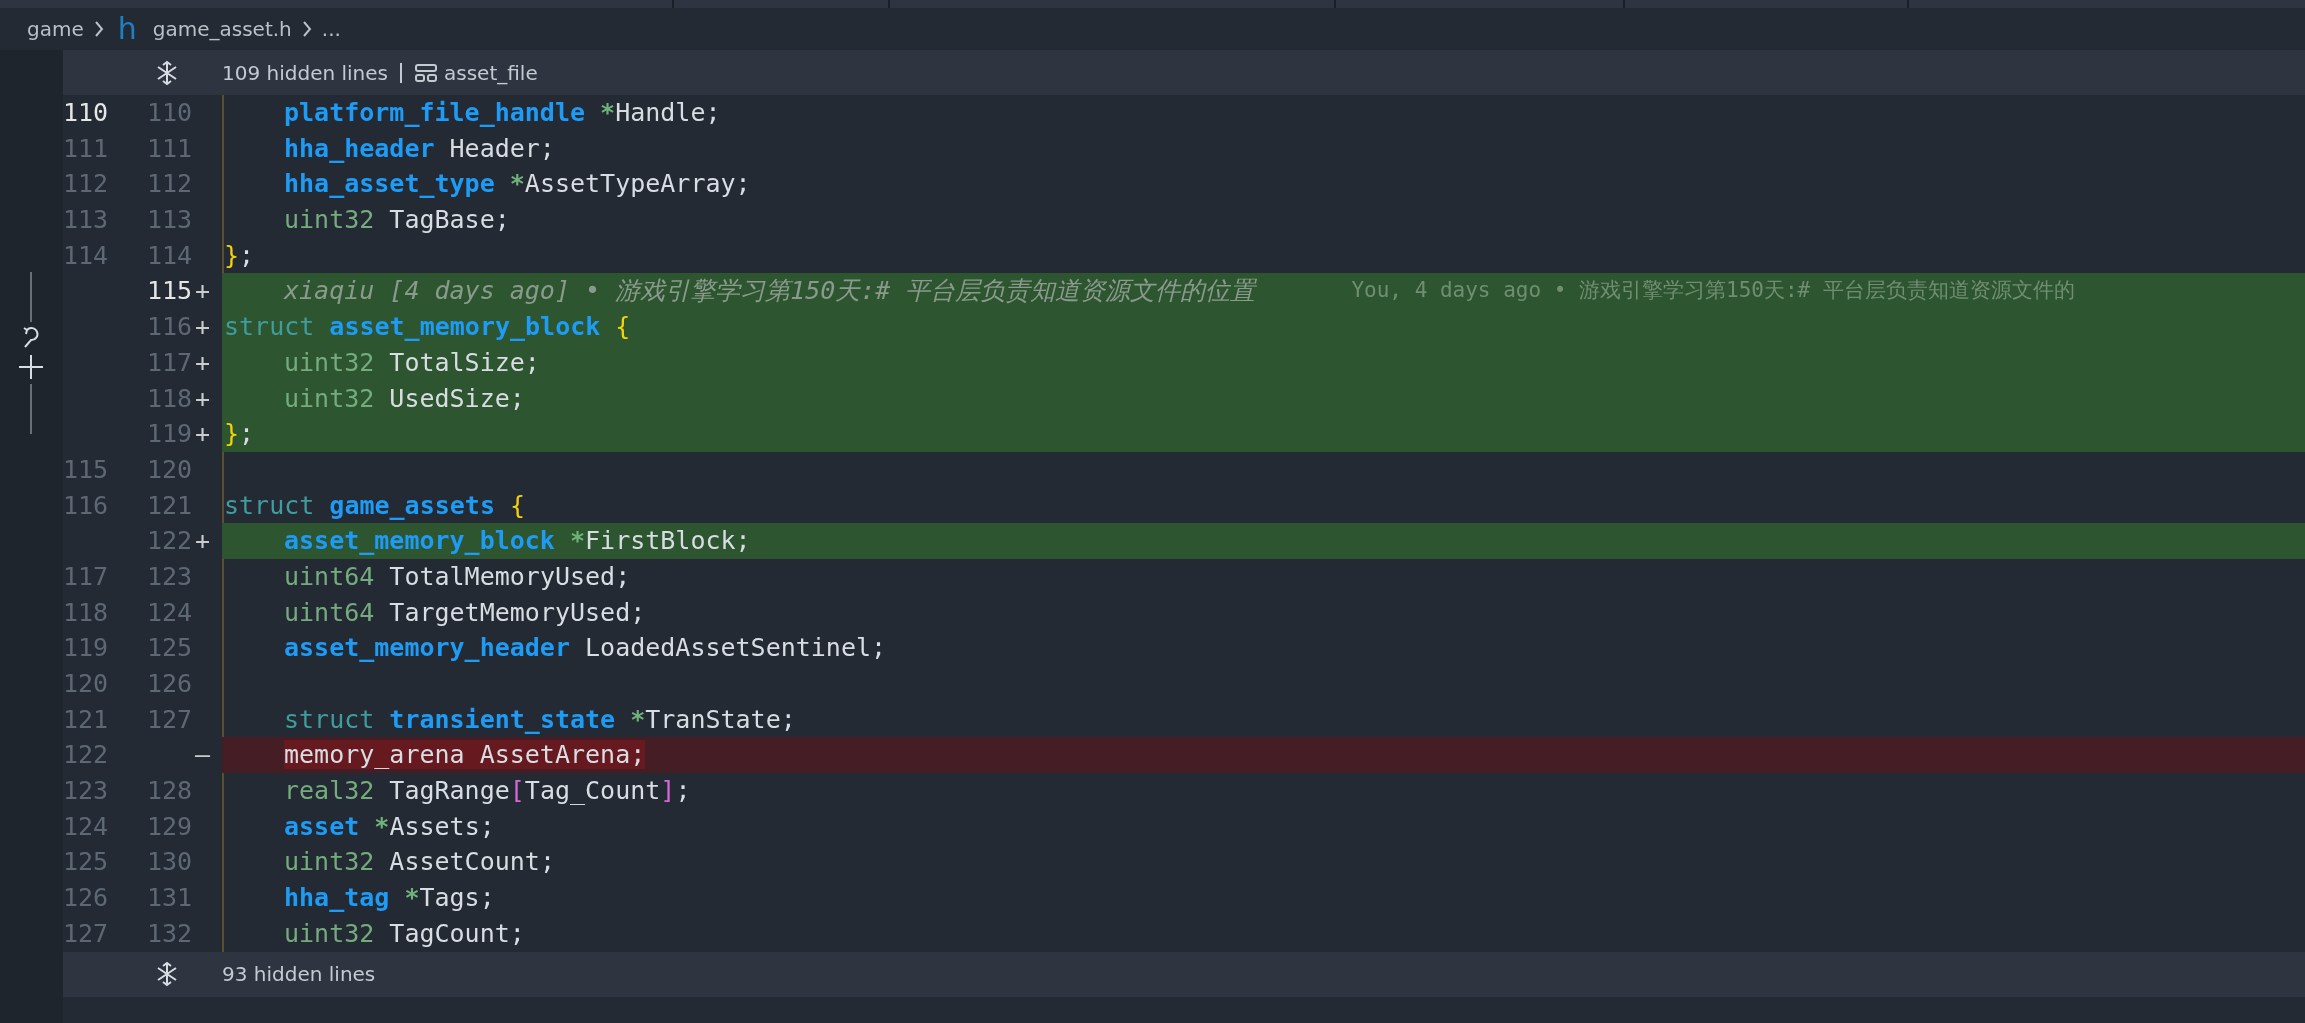 Image resolution: width=2305 pixels, height=1023 pixels. I want to click on plus-icon, so click(31, 367).